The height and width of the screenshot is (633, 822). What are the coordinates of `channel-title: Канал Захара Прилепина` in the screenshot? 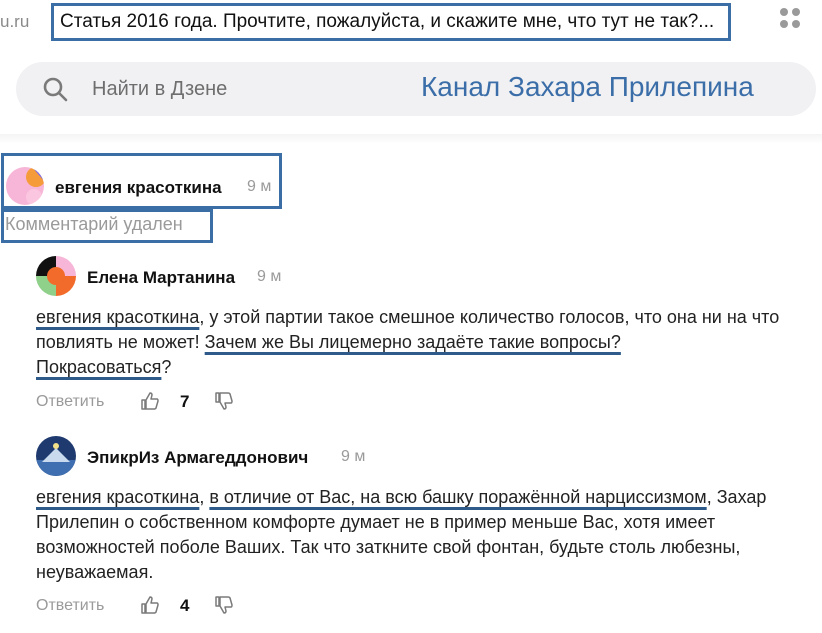 It's located at (587, 86).